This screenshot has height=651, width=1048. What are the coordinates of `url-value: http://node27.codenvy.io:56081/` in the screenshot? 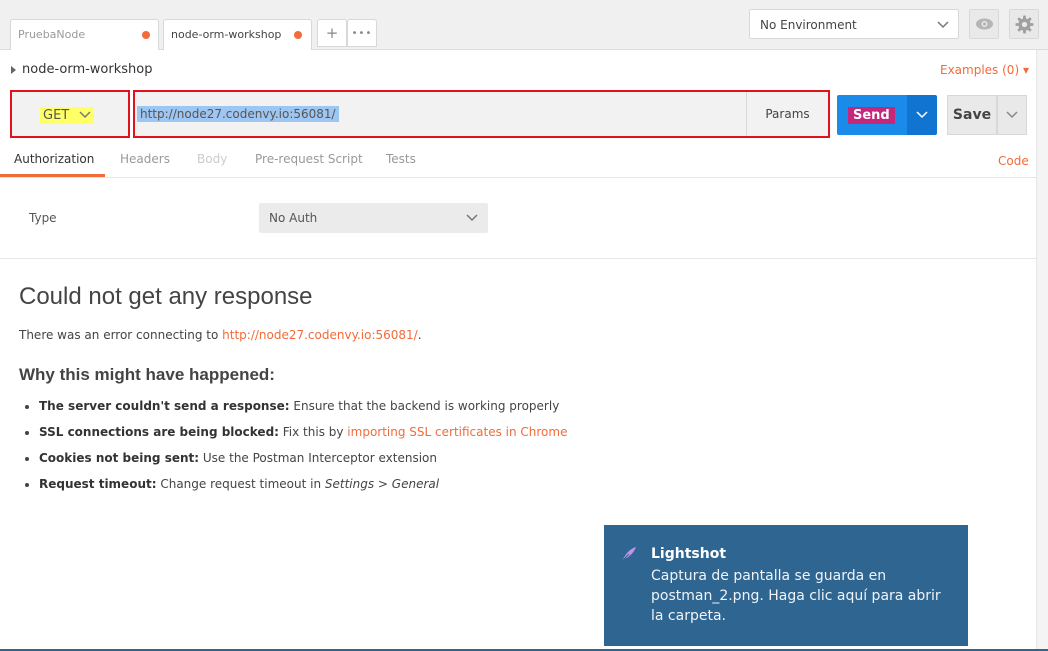 It's located at (238, 114).